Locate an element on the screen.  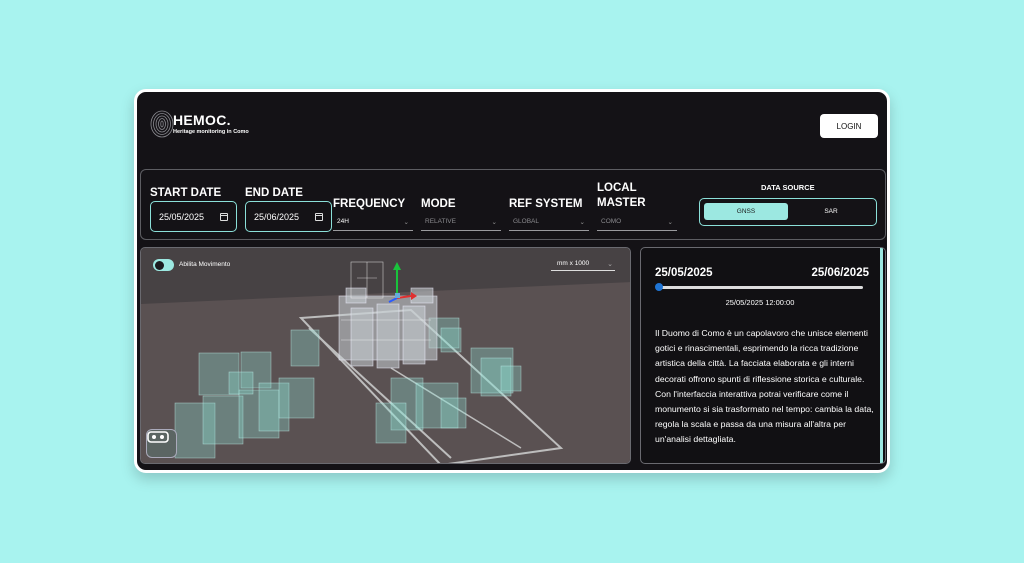
ref-system-label: REF SYSTEM is located at coordinates (546, 204).